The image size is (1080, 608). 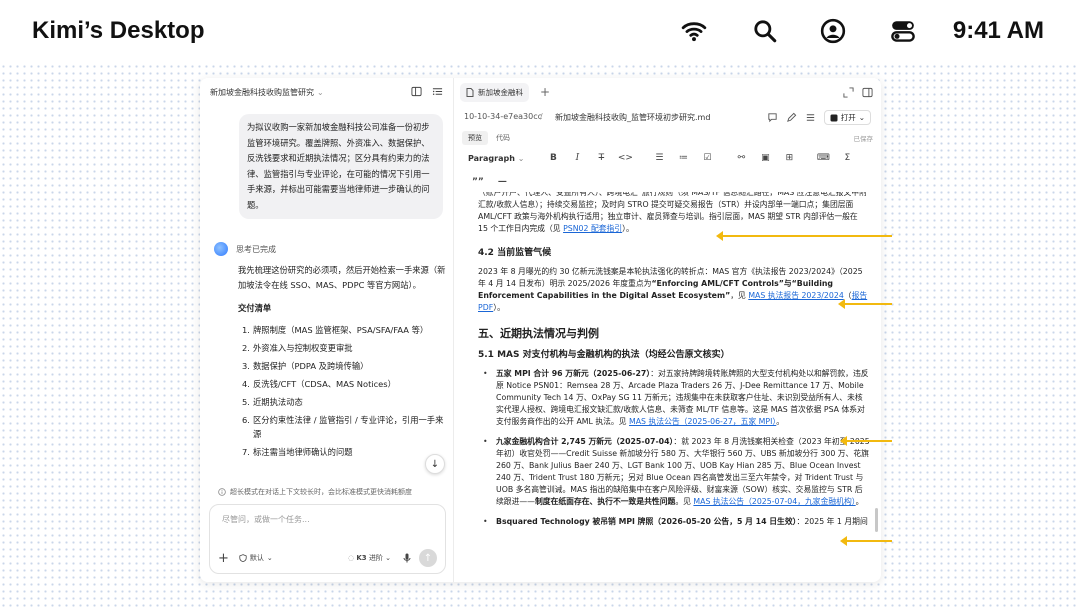 What do you see at coordinates (502, 182) in the screenshot?
I see `horizontal-rule-button: —` at bounding box center [502, 182].